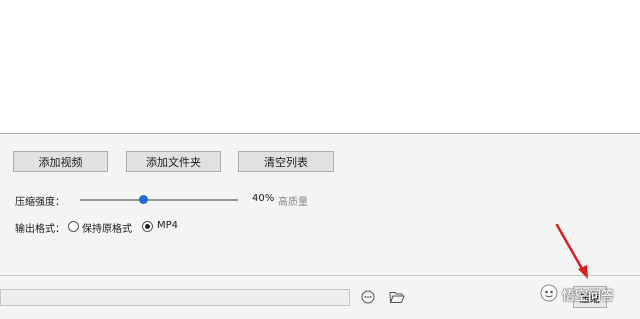  I want to click on compression-quality-text: 高质量, so click(293, 202).